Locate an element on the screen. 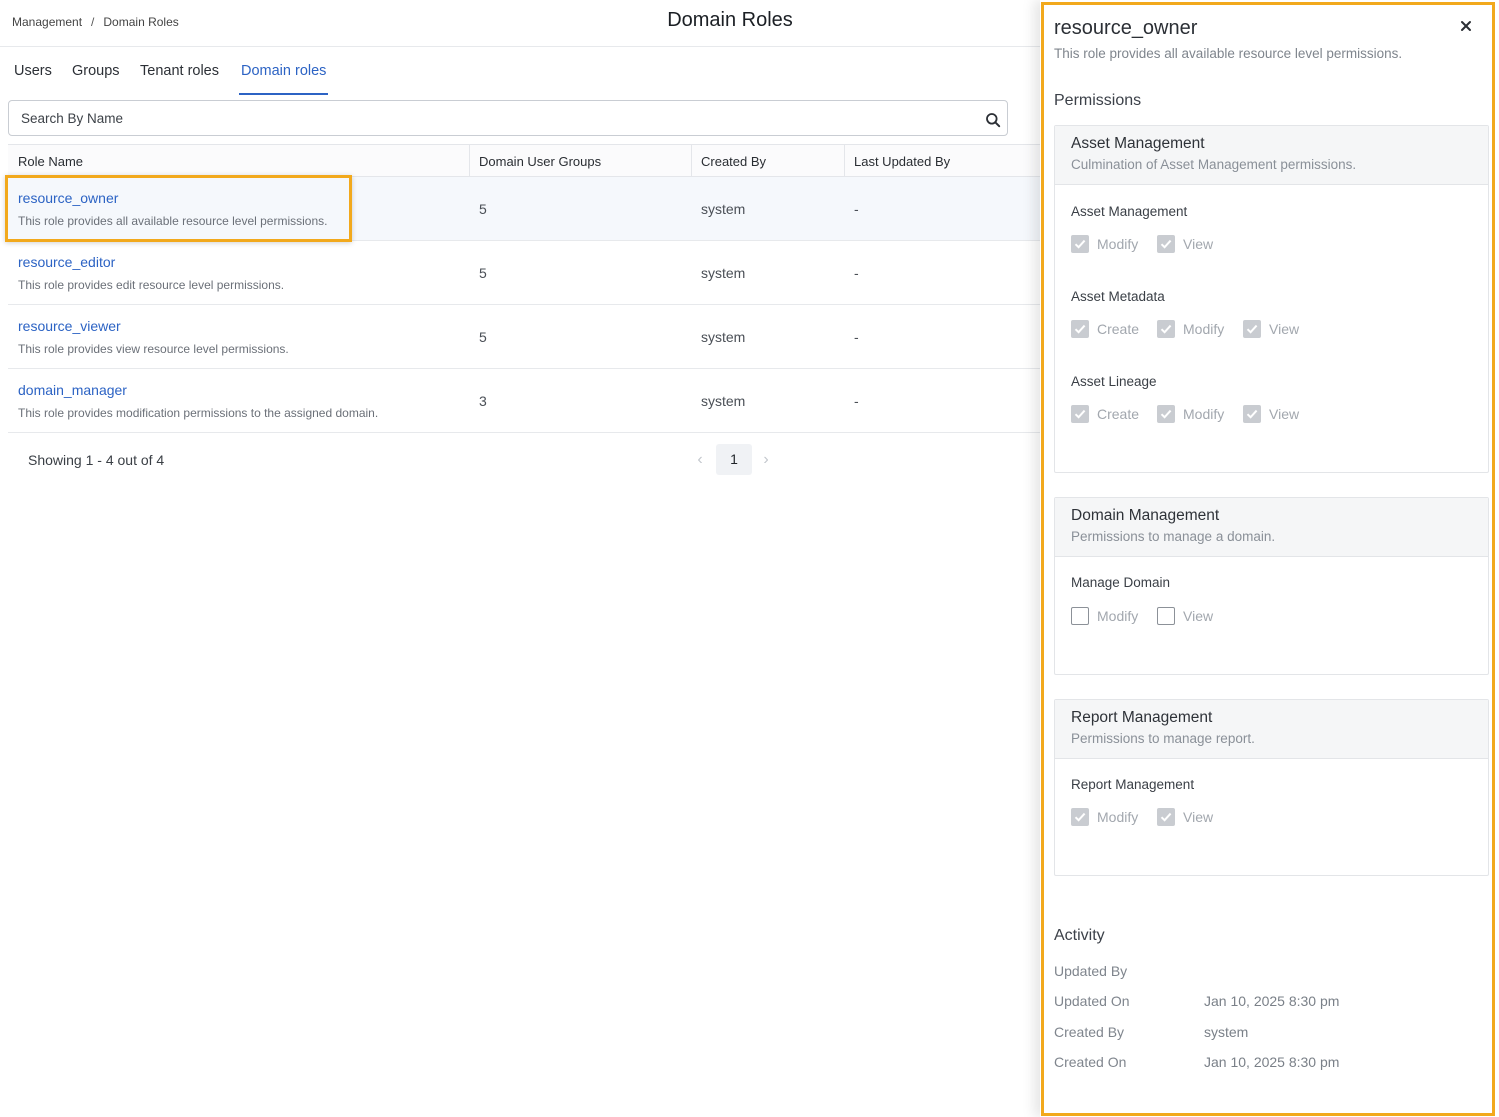  permission-group-description: Permissions to manage a domain. is located at coordinates (1173, 536).